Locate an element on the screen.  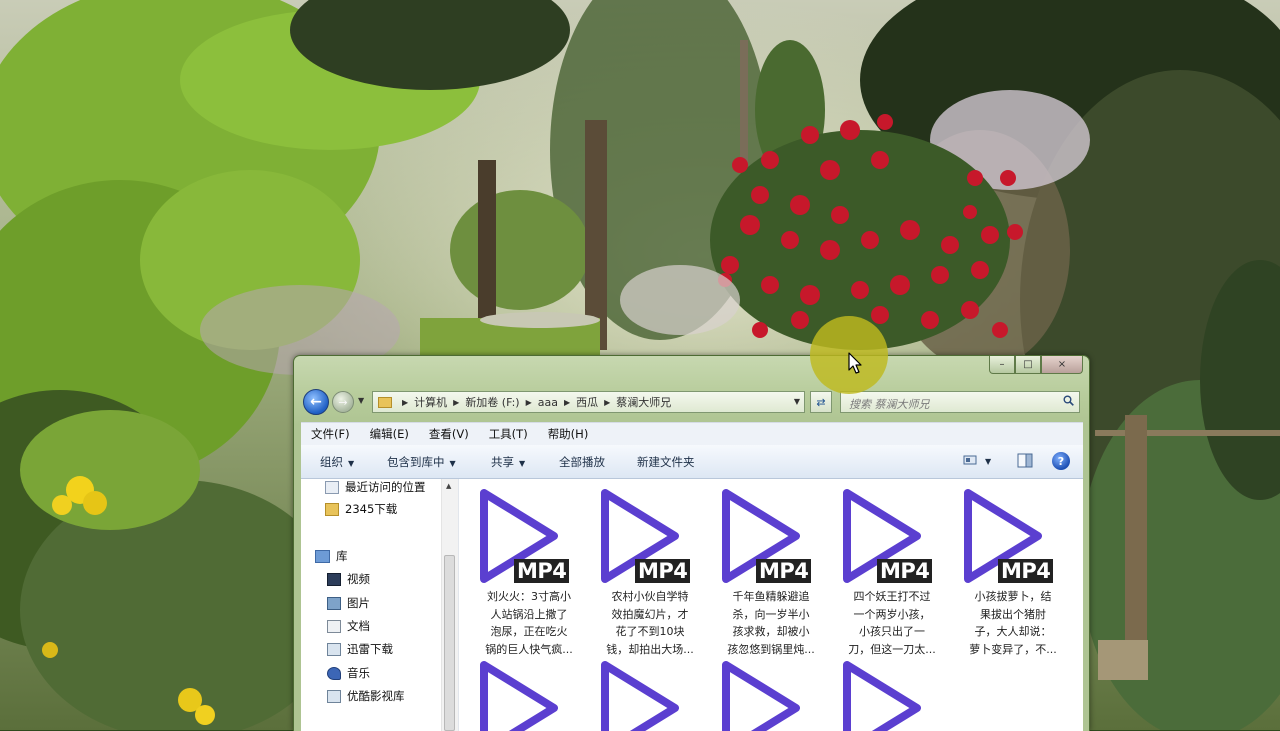
nav-documents: 文档 is located at coordinates (348, 626).